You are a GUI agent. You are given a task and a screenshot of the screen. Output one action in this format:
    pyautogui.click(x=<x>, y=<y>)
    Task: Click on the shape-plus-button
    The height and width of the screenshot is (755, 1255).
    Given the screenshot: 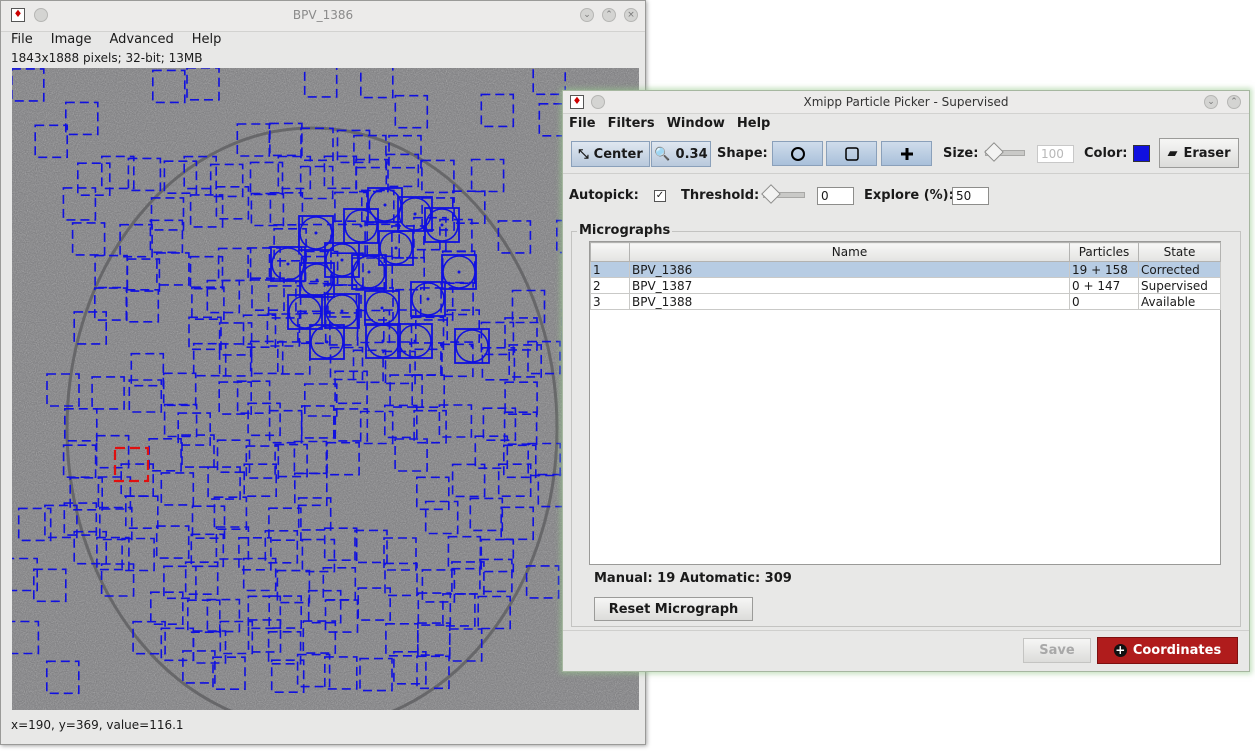 What is the action you would take?
    pyautogui.click(x=906, y=153)
    